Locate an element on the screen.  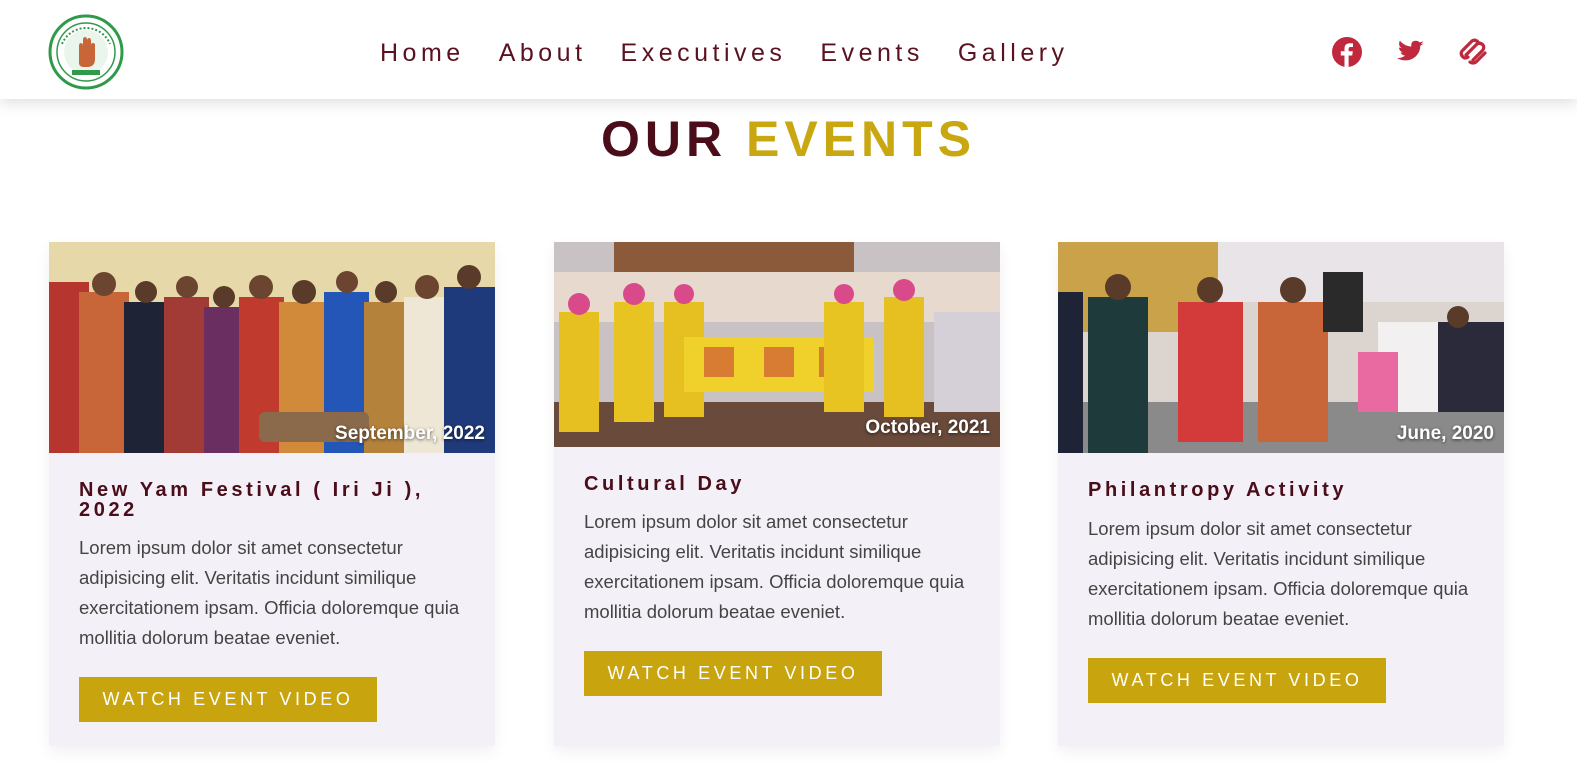
nav-gallery: Gallery is located at coordinates (1013, 53).